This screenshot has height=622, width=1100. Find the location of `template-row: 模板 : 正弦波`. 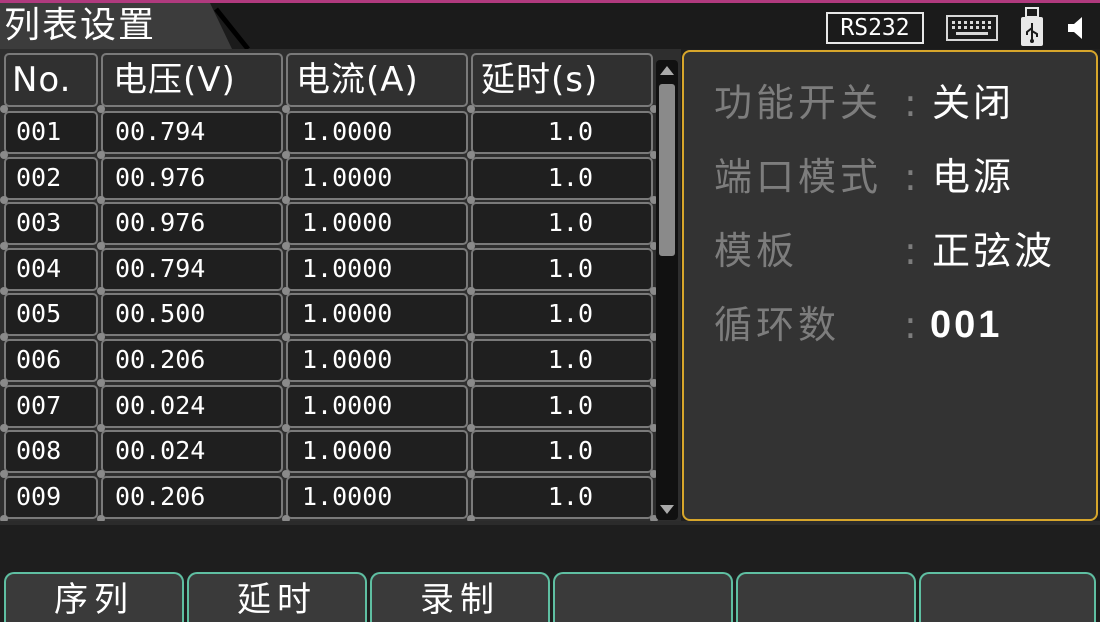

template-row: 模板 : 正弦波 is located at coordinates (883, 251).